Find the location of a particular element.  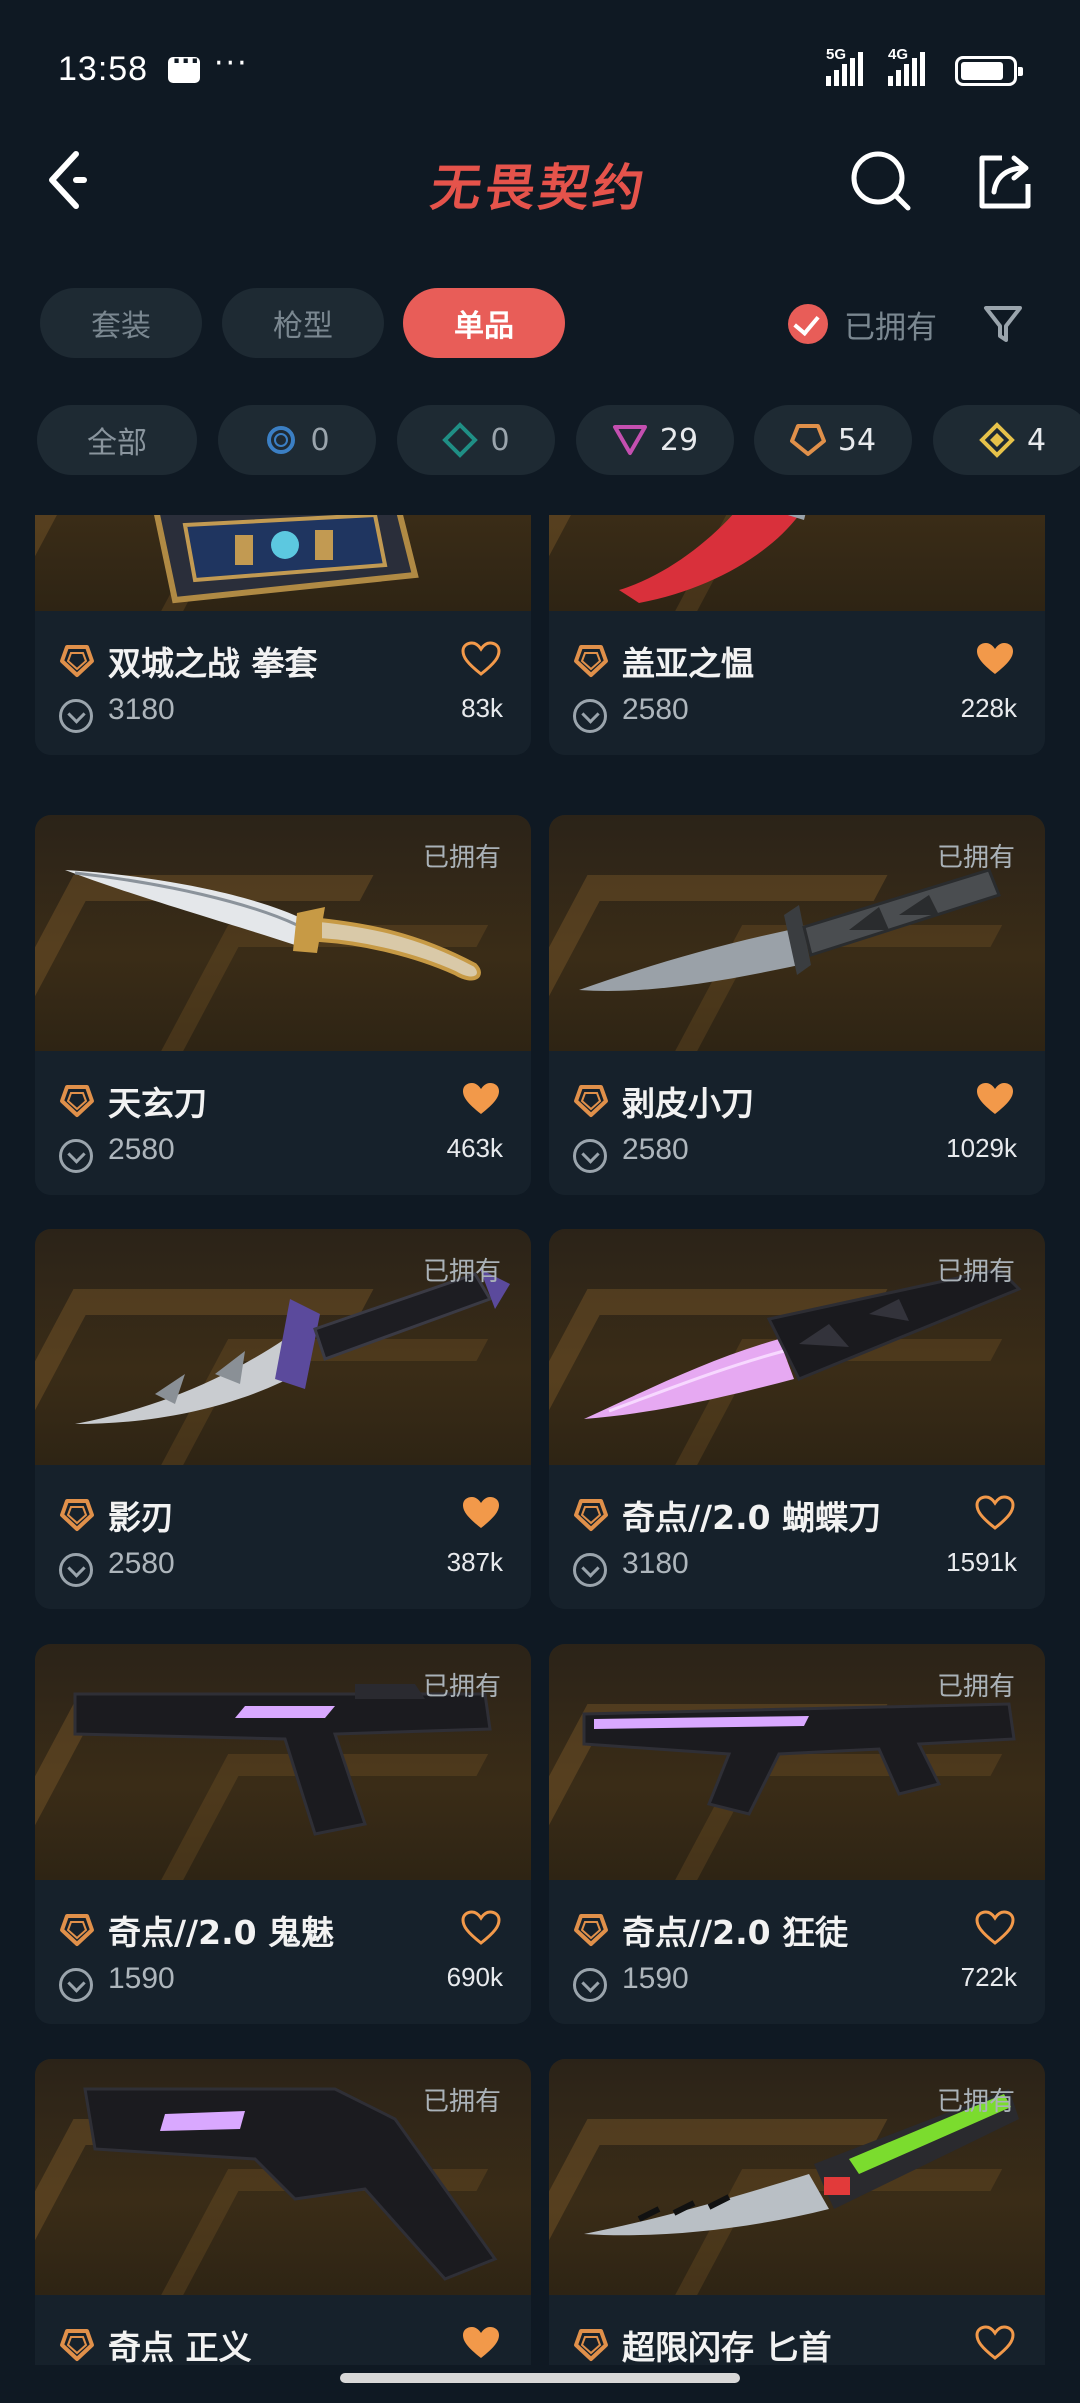

item-card: 已拥有 奇点//2.0 鬼魅 1590 690k is located at coordinates (283, 1834).